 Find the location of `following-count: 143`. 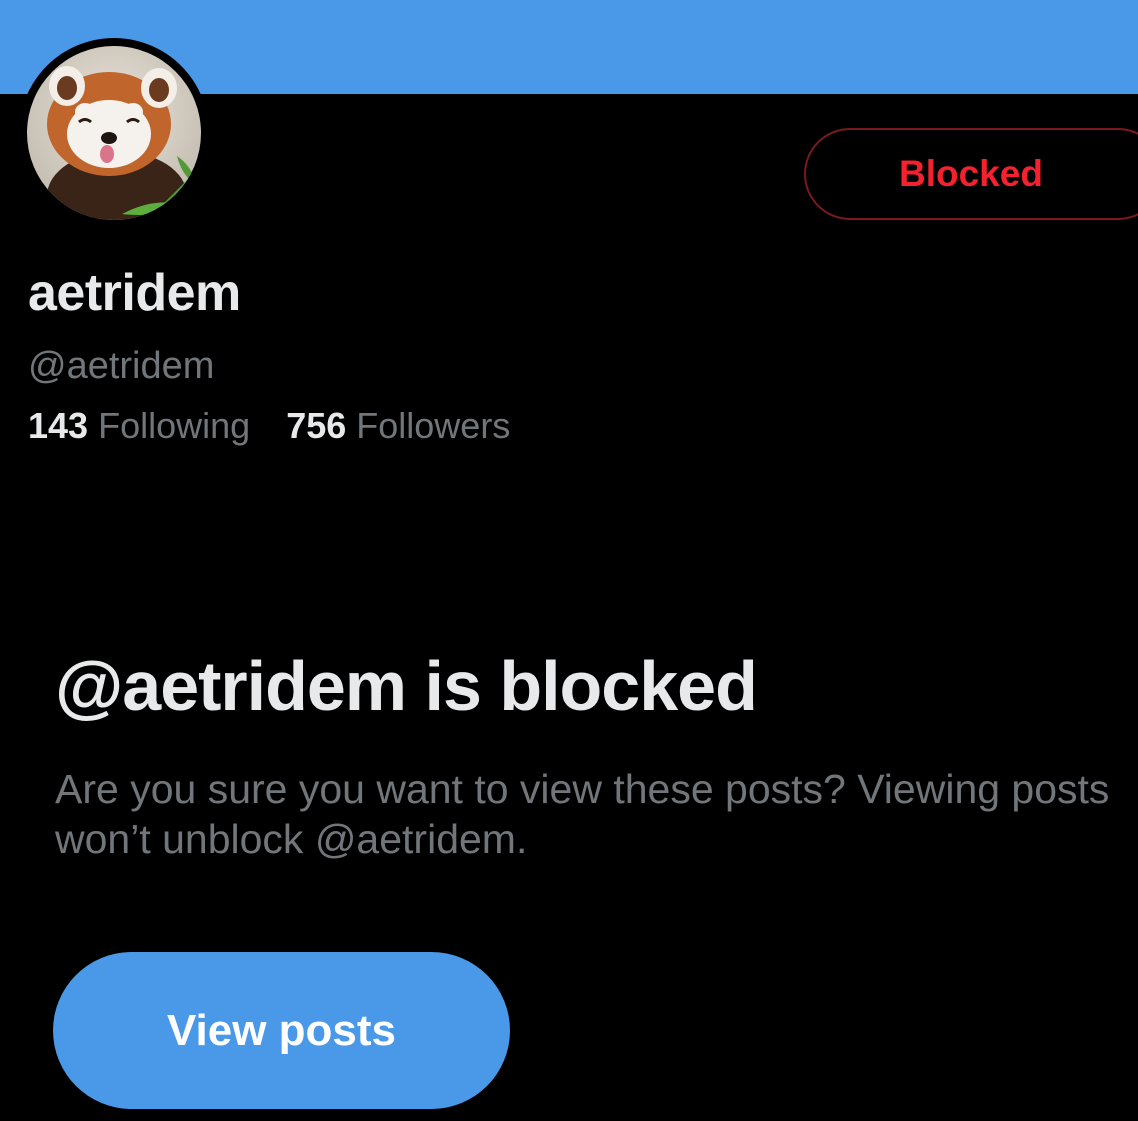

following-count: 143 is located at coordinates (58, 425).